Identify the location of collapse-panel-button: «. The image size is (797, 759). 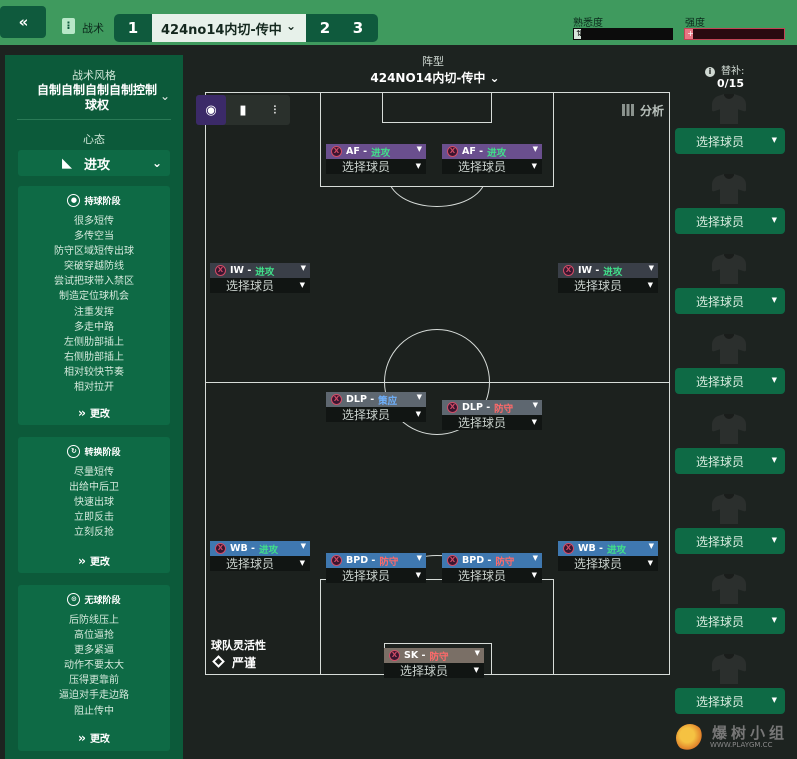
(23, 22).